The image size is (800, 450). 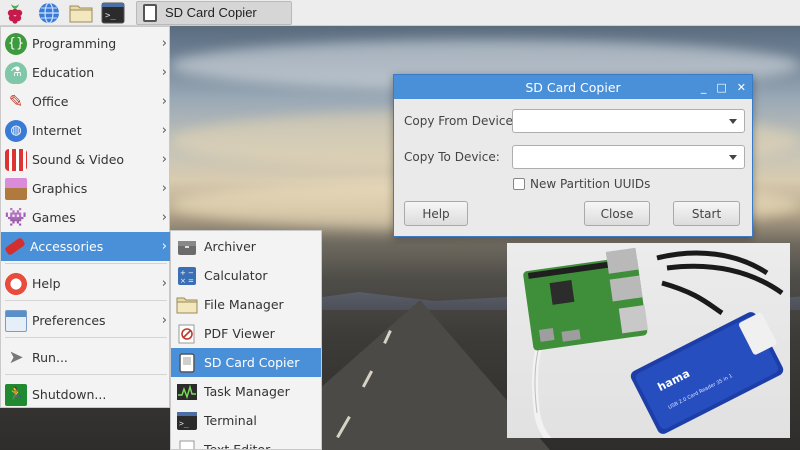 What do you see at coordinates (16, 320) in the screenshot?
I see `preferences-icon` at bounding box center [16, 320].